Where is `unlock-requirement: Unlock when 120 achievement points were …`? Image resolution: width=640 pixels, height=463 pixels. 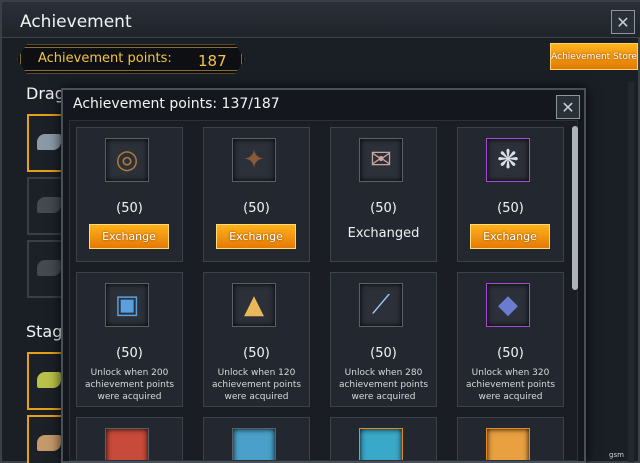 unlock-requirement: Unlock when 120 achievement points were … is located at coordinates (256, 385).